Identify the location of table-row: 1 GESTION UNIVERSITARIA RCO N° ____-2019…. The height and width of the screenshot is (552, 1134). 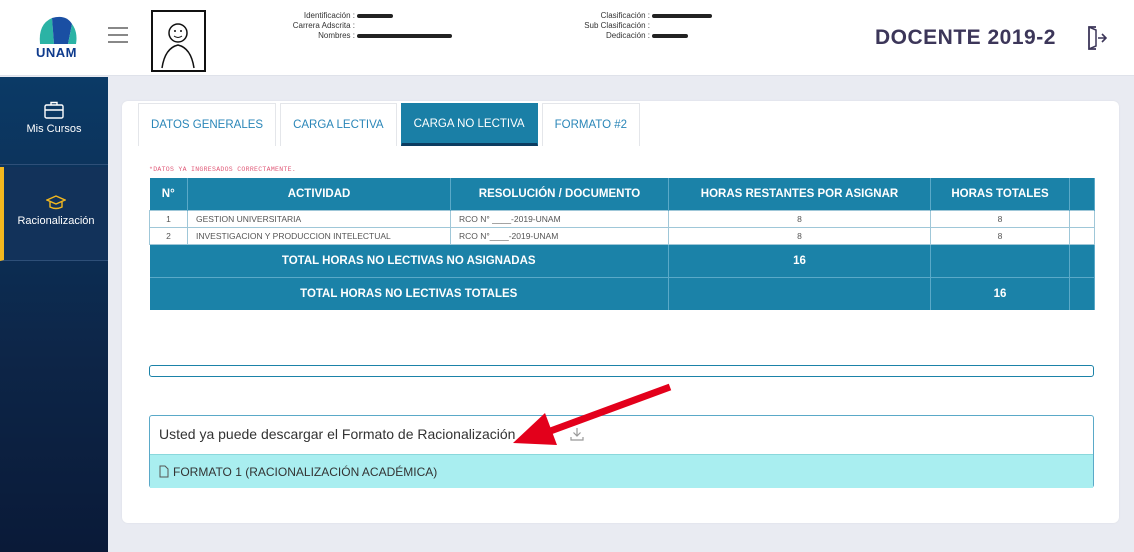
(622, 218).